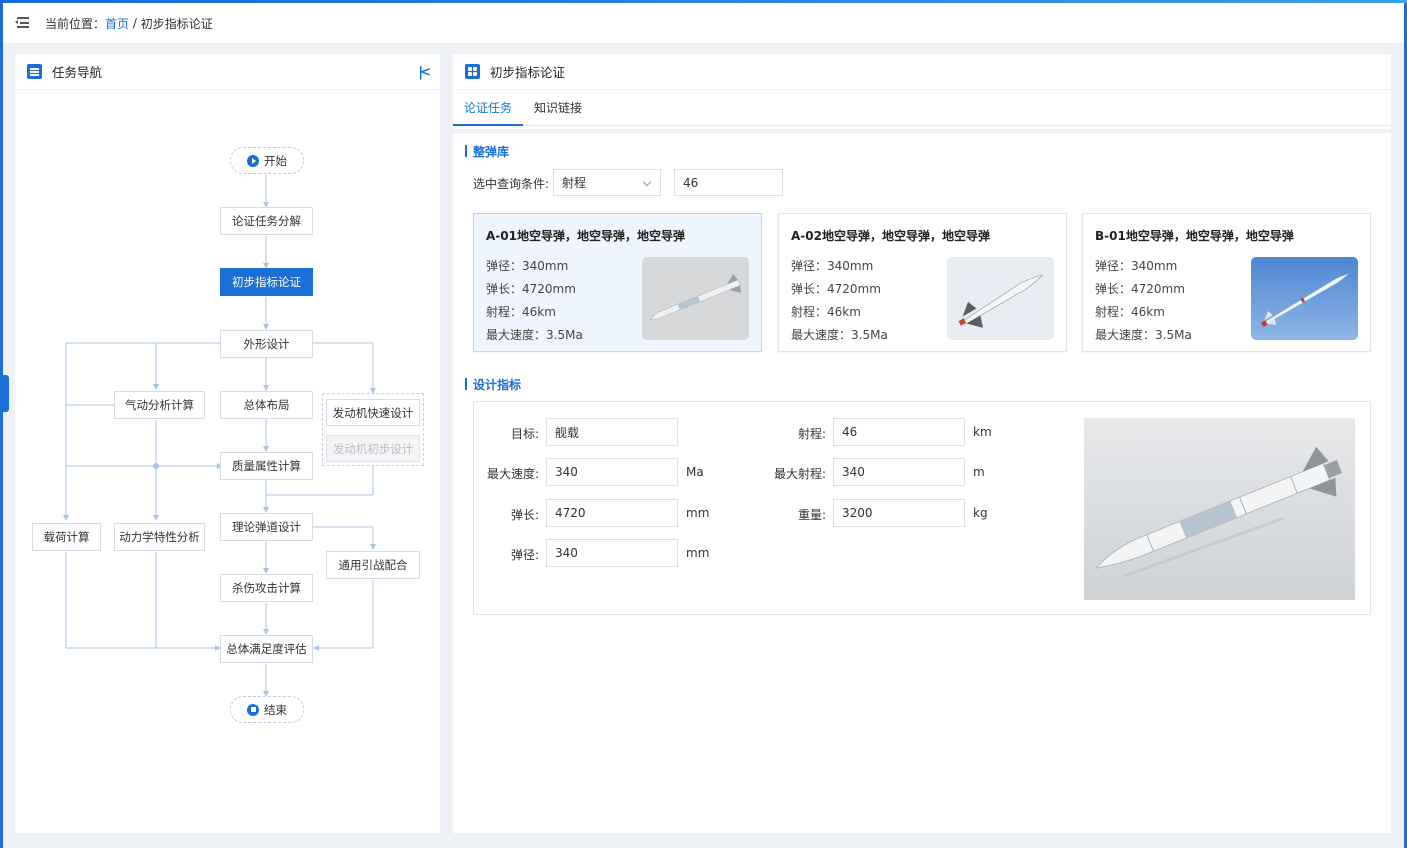 The image size is (1407, 848). I want to click on max-speed-unit: Ma, so click(695, 472).